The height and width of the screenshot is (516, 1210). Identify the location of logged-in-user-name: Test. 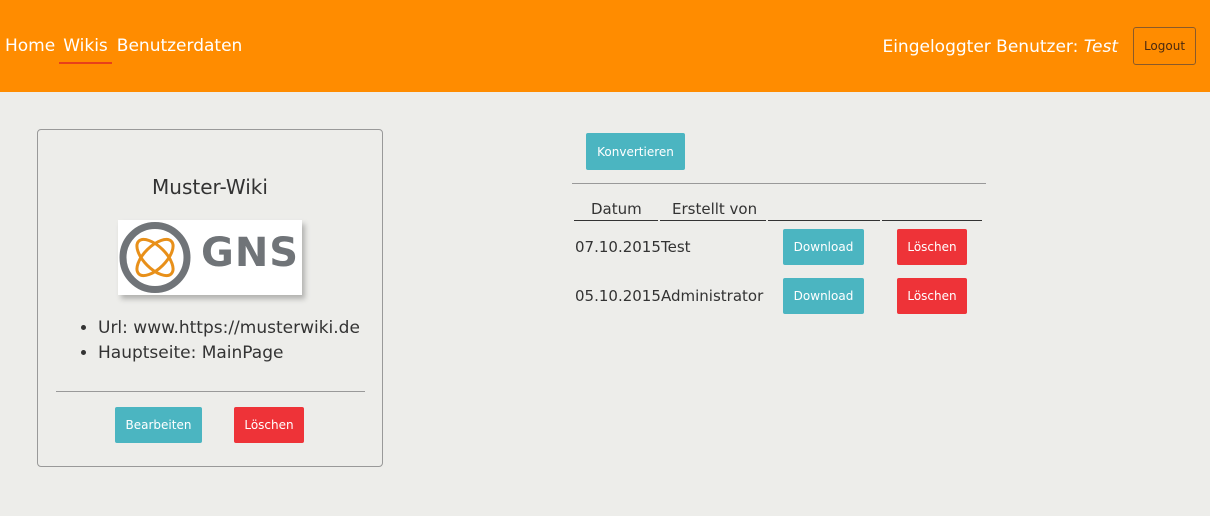
(1100, 47).